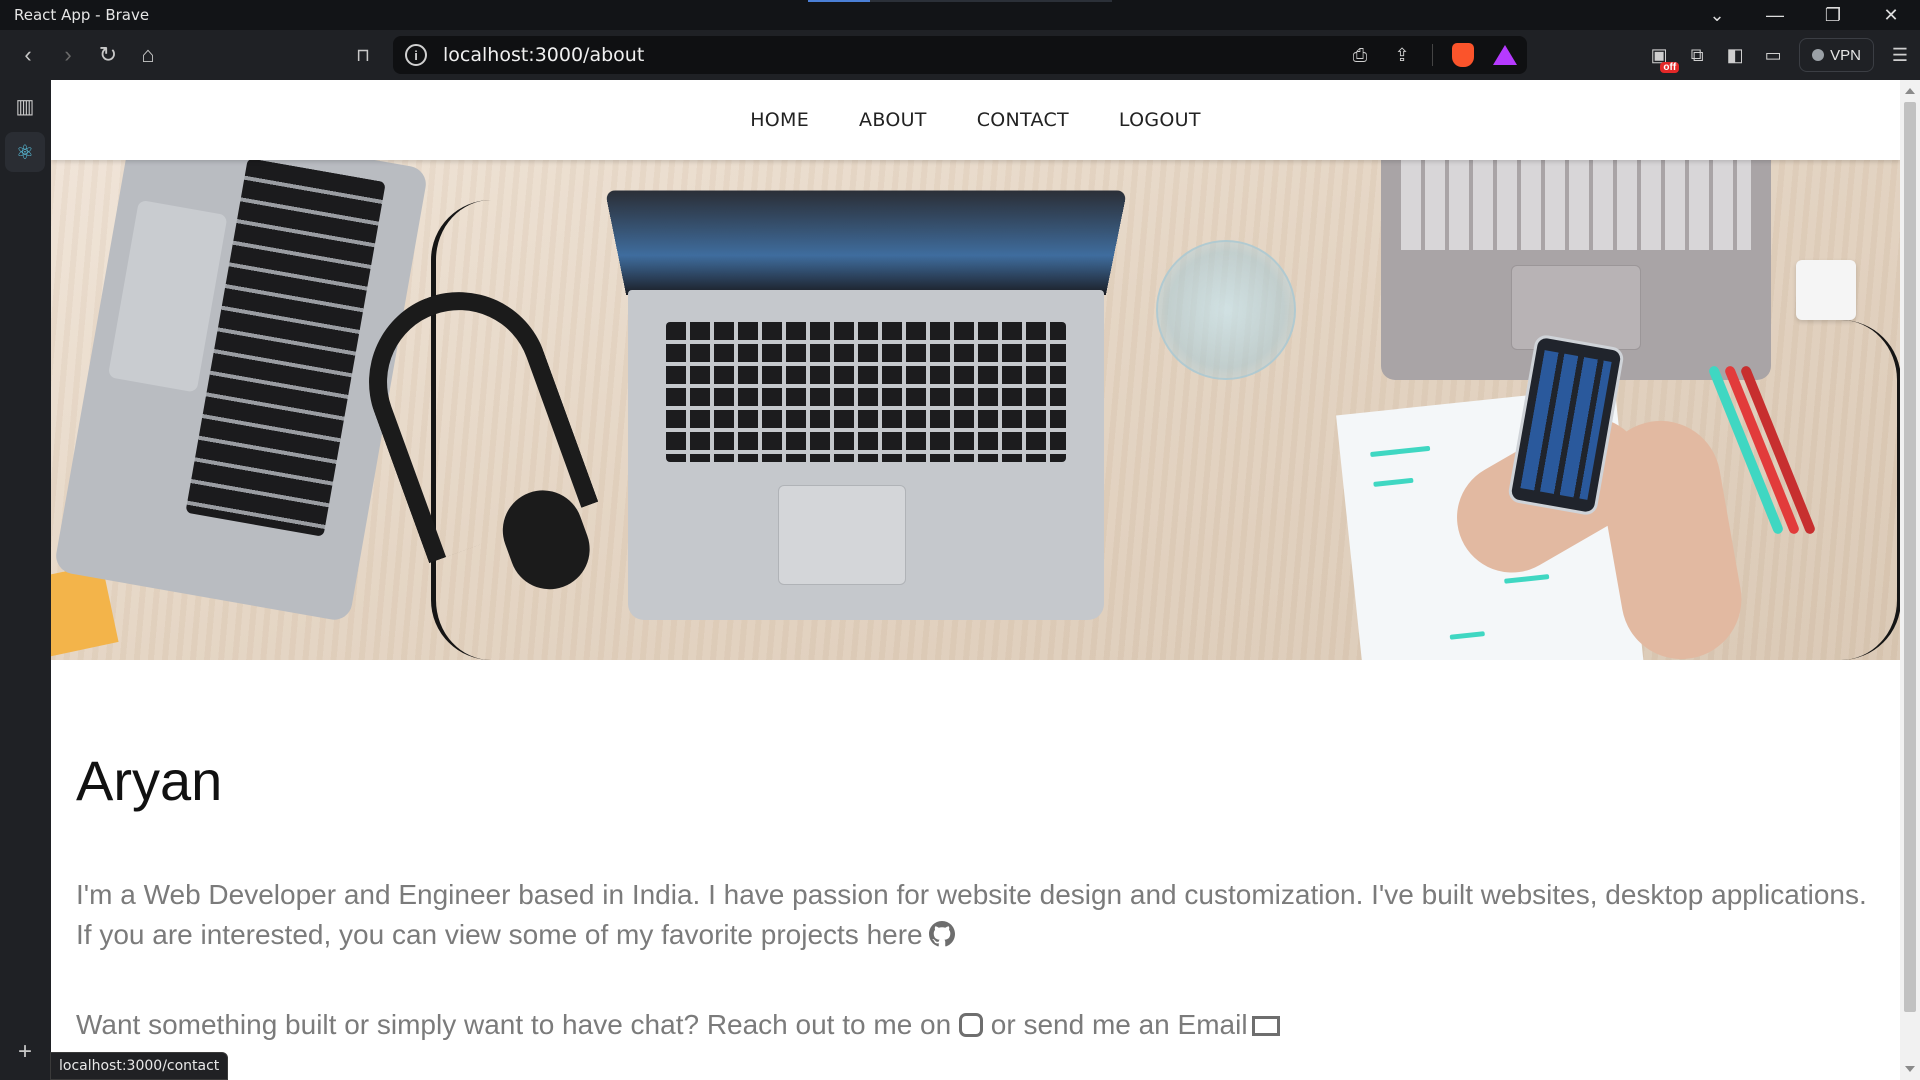 The image size is (1920, 1080). Describe the element at coordinates (1119, 1024) in the screenshot. I see `bio-contact-email-text: or send me an Email` at that location.